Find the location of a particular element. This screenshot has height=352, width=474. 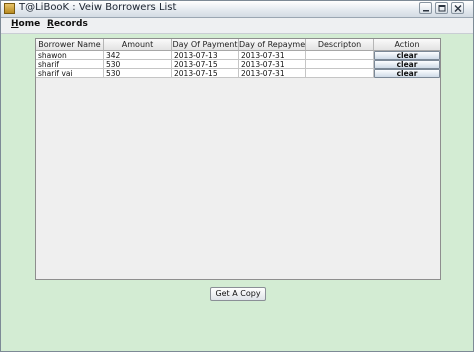

close-icon is located at coordinates (458, 8).